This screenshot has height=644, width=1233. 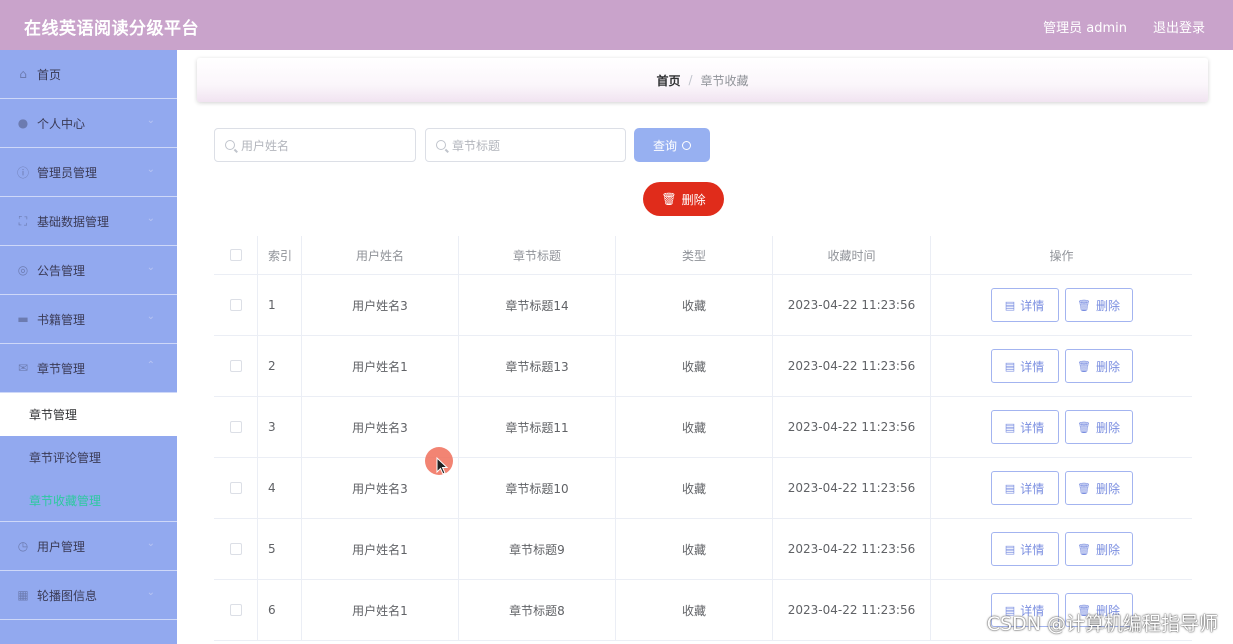 I want to click on row-delete-label: 删除, so click(x=1107, y=366).